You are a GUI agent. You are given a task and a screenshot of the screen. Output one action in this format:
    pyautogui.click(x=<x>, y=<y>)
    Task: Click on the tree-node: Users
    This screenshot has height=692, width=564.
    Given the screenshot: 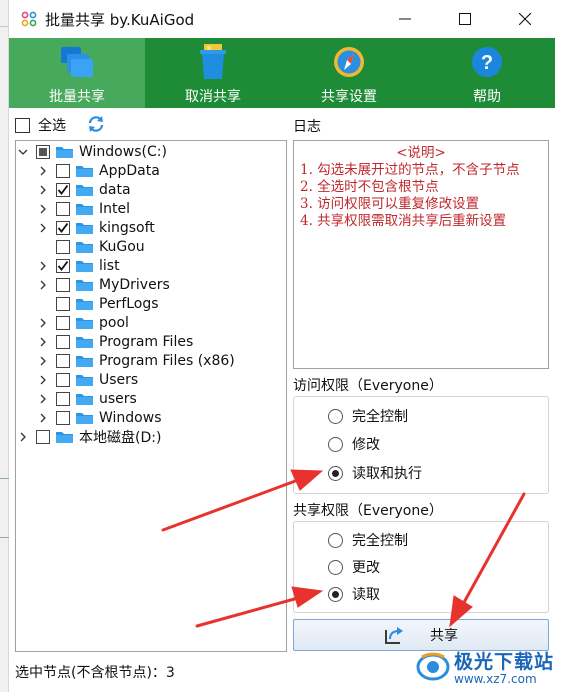 What is the action you would take?
    pyautogui.click(x=88, y=379)
    